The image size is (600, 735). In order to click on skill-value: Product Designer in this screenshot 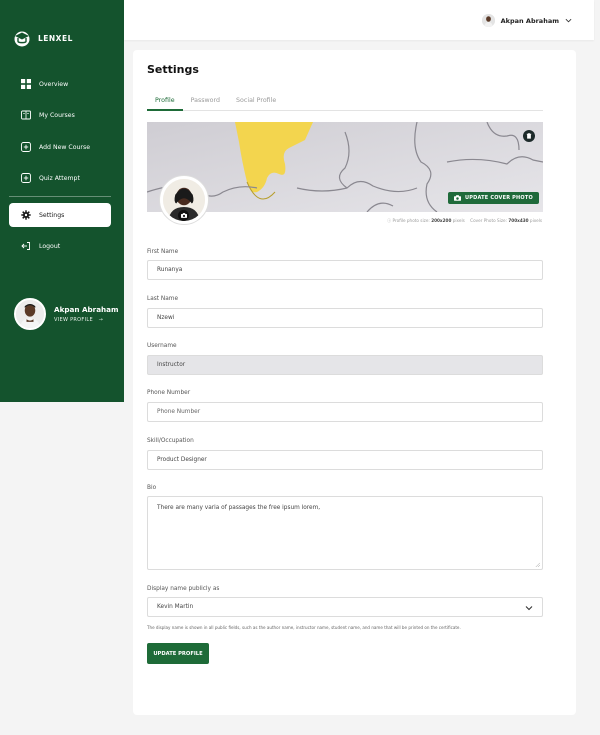, I will do `click(182, 460)`.